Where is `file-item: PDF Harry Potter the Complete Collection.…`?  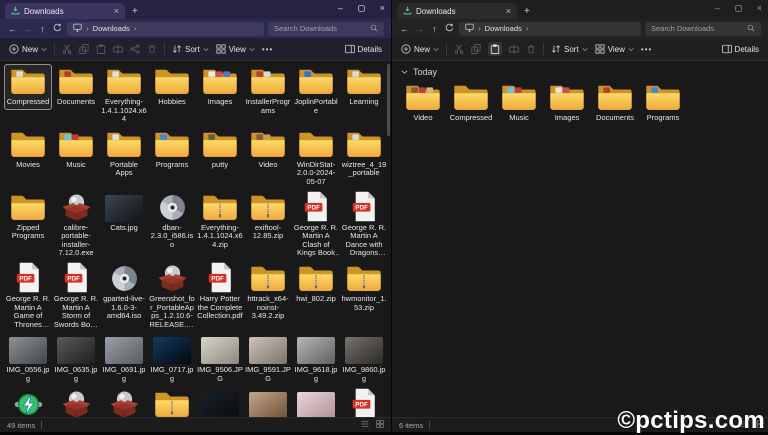
file-item: PDF Harry Potter the Complete Collection.… is located at coordinates (220, 292).